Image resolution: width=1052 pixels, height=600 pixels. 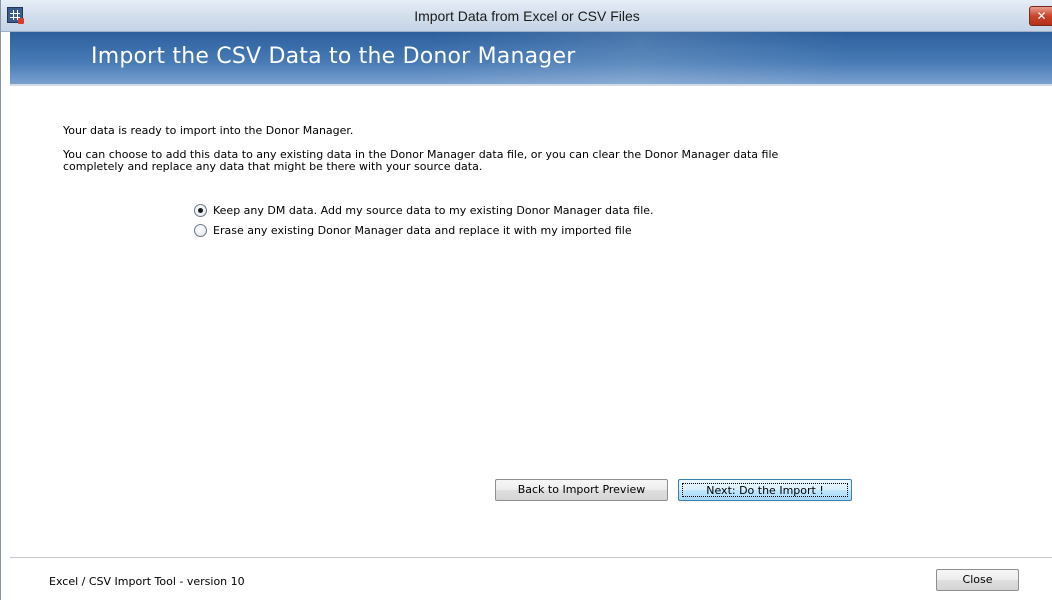 What do you see at coordinates (531, 85) in the screenshot?
I see `header-divider` at bounding box center [531, 85].